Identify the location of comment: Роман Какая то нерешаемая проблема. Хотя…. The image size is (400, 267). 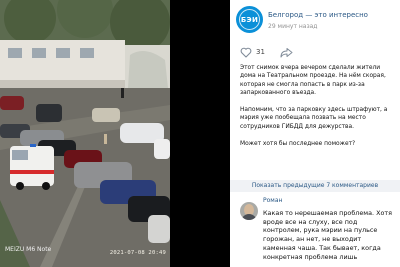
(315, 230).